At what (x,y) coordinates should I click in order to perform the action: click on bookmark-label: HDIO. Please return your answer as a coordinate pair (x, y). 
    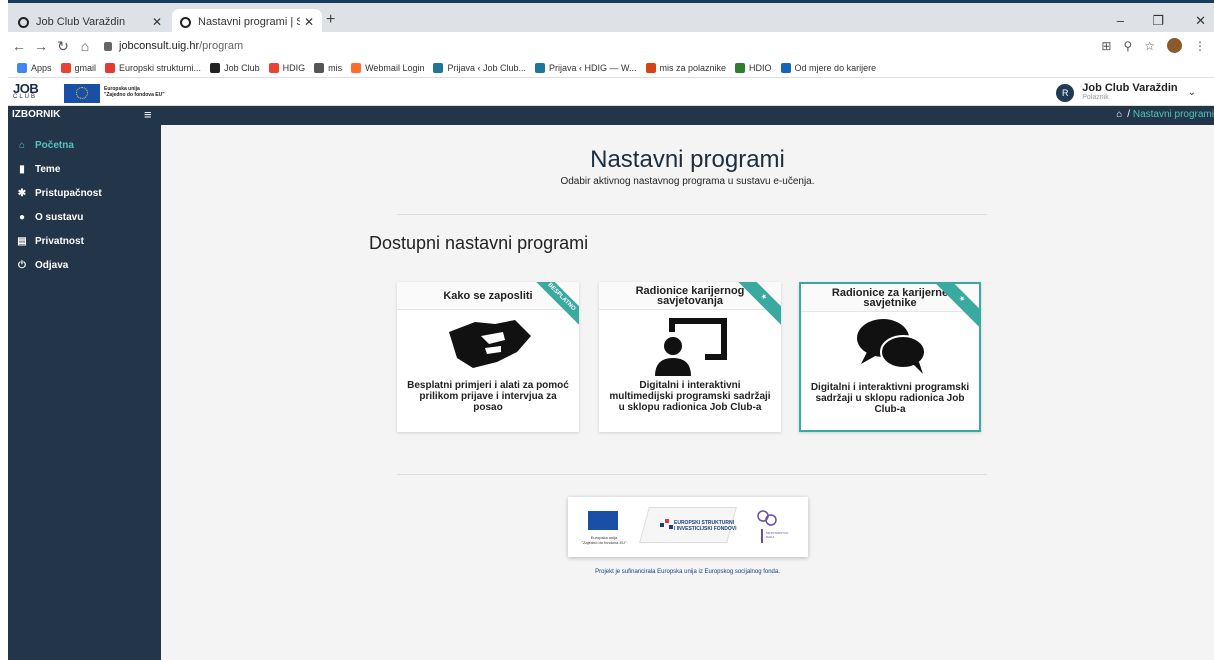
    Looking at the image, I should click on (760, 67).